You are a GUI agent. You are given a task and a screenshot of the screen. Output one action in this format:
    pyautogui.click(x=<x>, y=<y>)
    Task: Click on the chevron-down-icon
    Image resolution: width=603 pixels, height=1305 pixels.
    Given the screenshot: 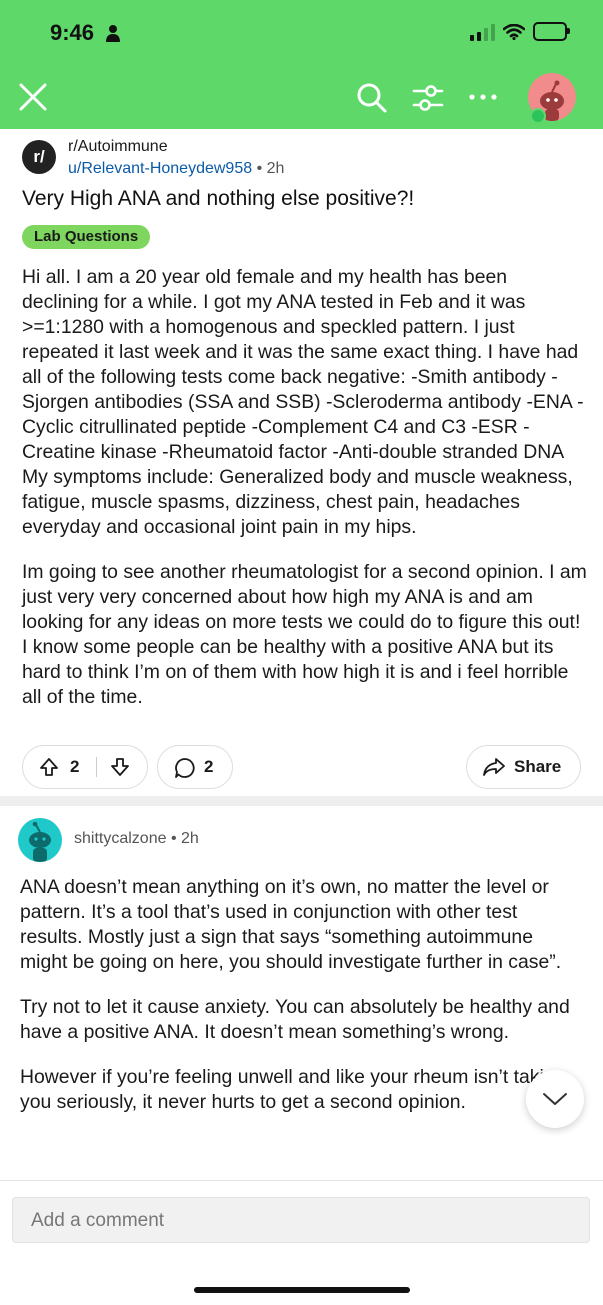 What is the action you would take?
    pyautogui.click(x=555, y=1099)
    